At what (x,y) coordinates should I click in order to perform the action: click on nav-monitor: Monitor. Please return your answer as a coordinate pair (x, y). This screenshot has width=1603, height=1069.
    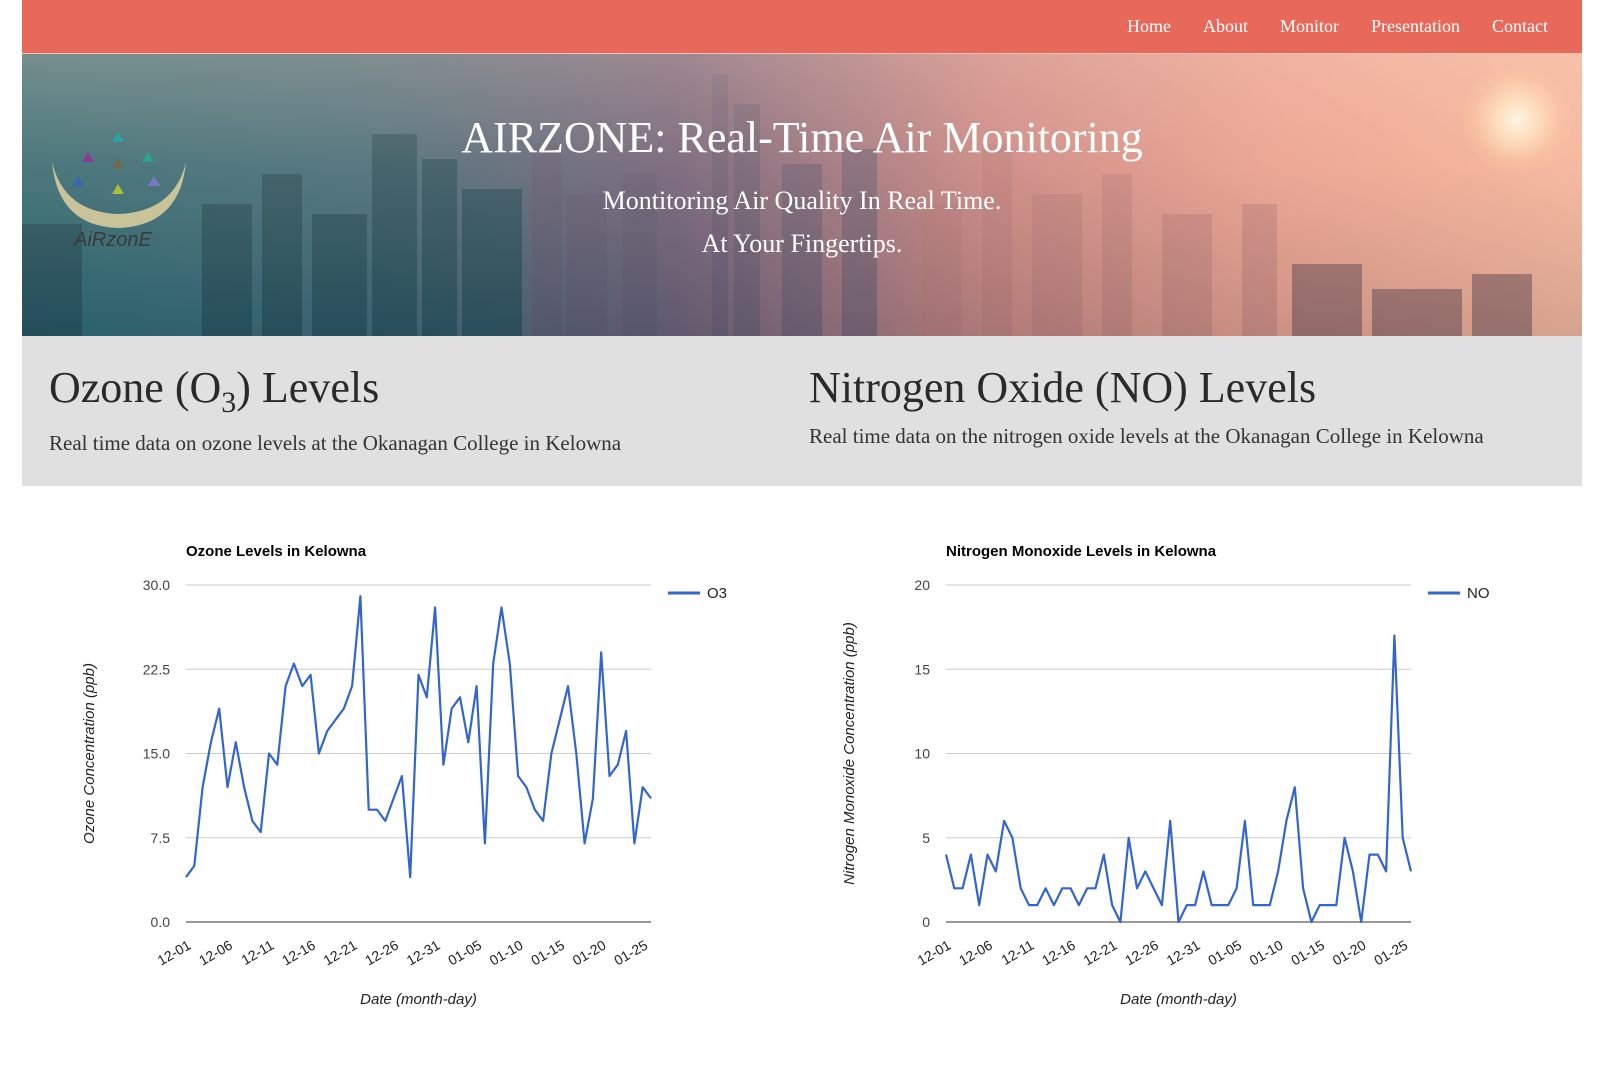
    Looking at the image, I should click on (1309, 26).